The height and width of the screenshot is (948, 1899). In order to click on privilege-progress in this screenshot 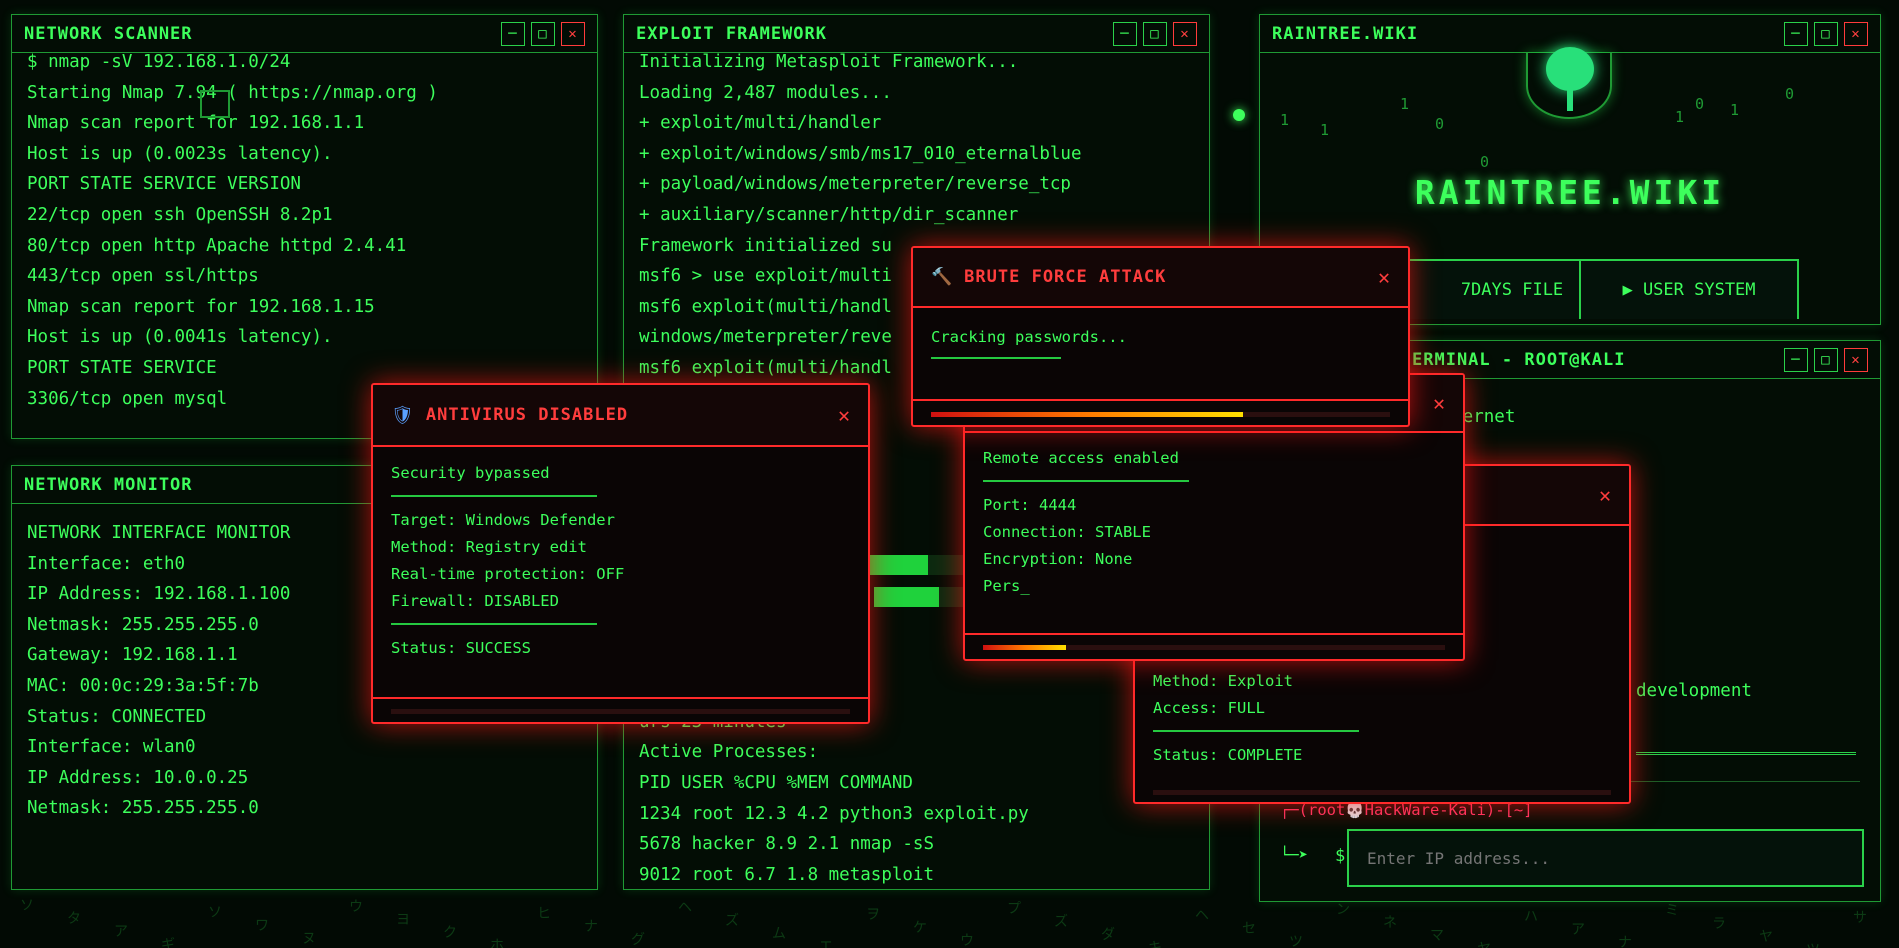, I will do `click(1382, 792)`.